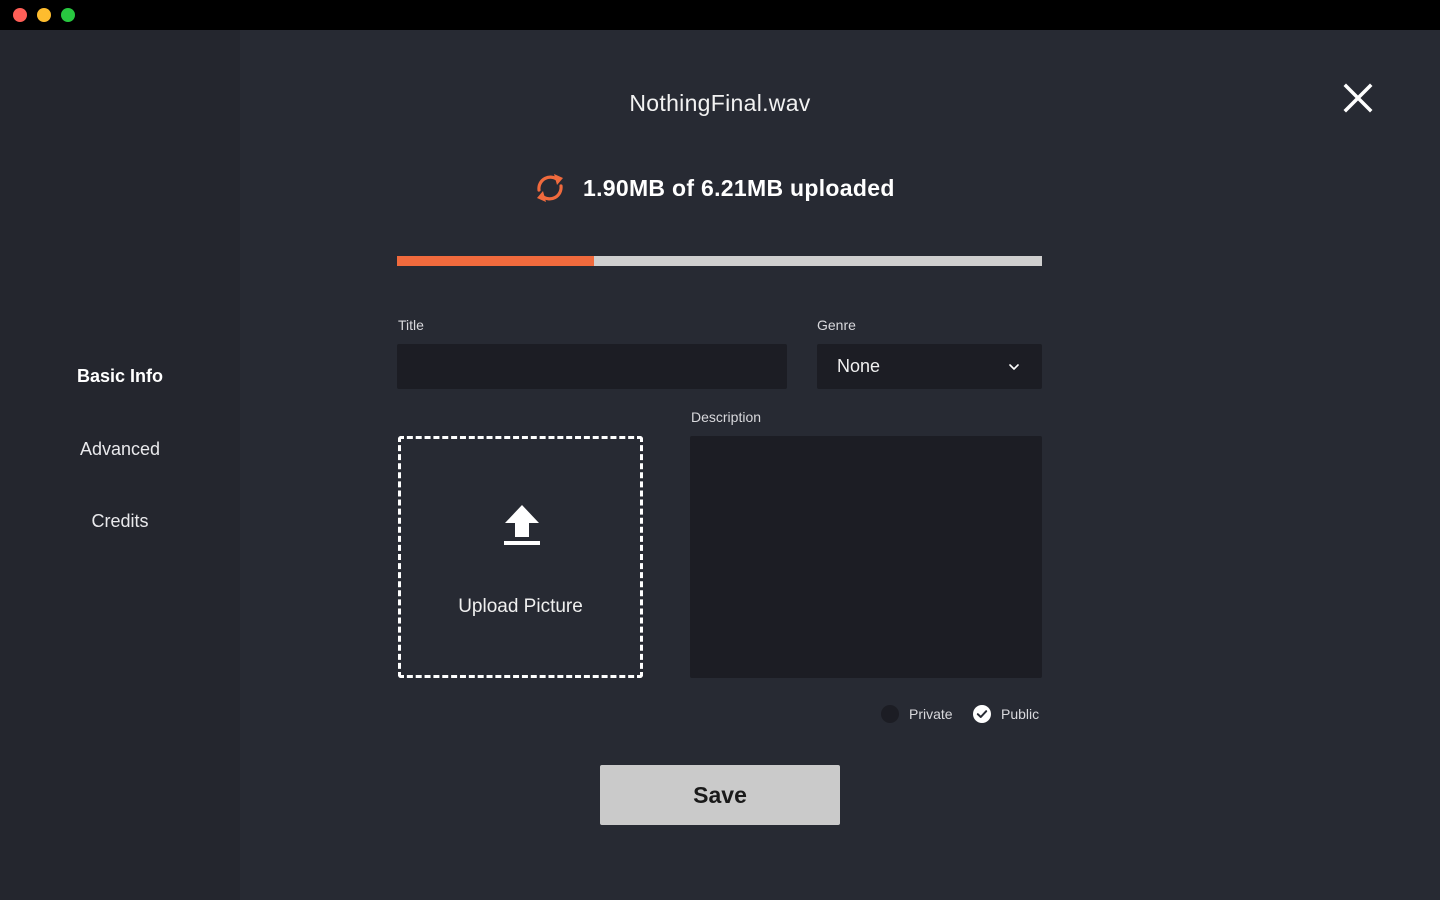 The height and width of the screenshot is (900, 1440). I want to click on close-button, so click(1358, 98).